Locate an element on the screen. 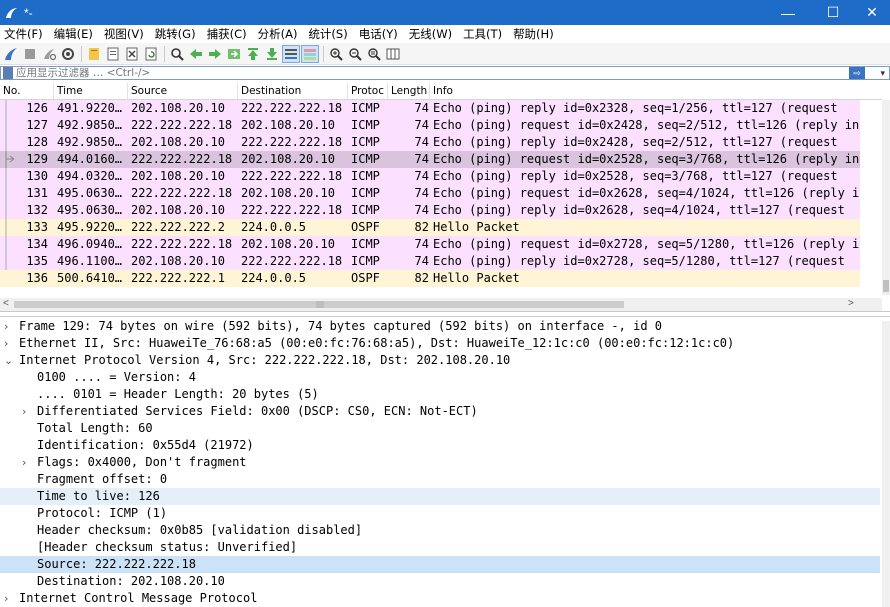 The image size is (890, 607). zoom-in-icon is located at coordinates (336, 54).